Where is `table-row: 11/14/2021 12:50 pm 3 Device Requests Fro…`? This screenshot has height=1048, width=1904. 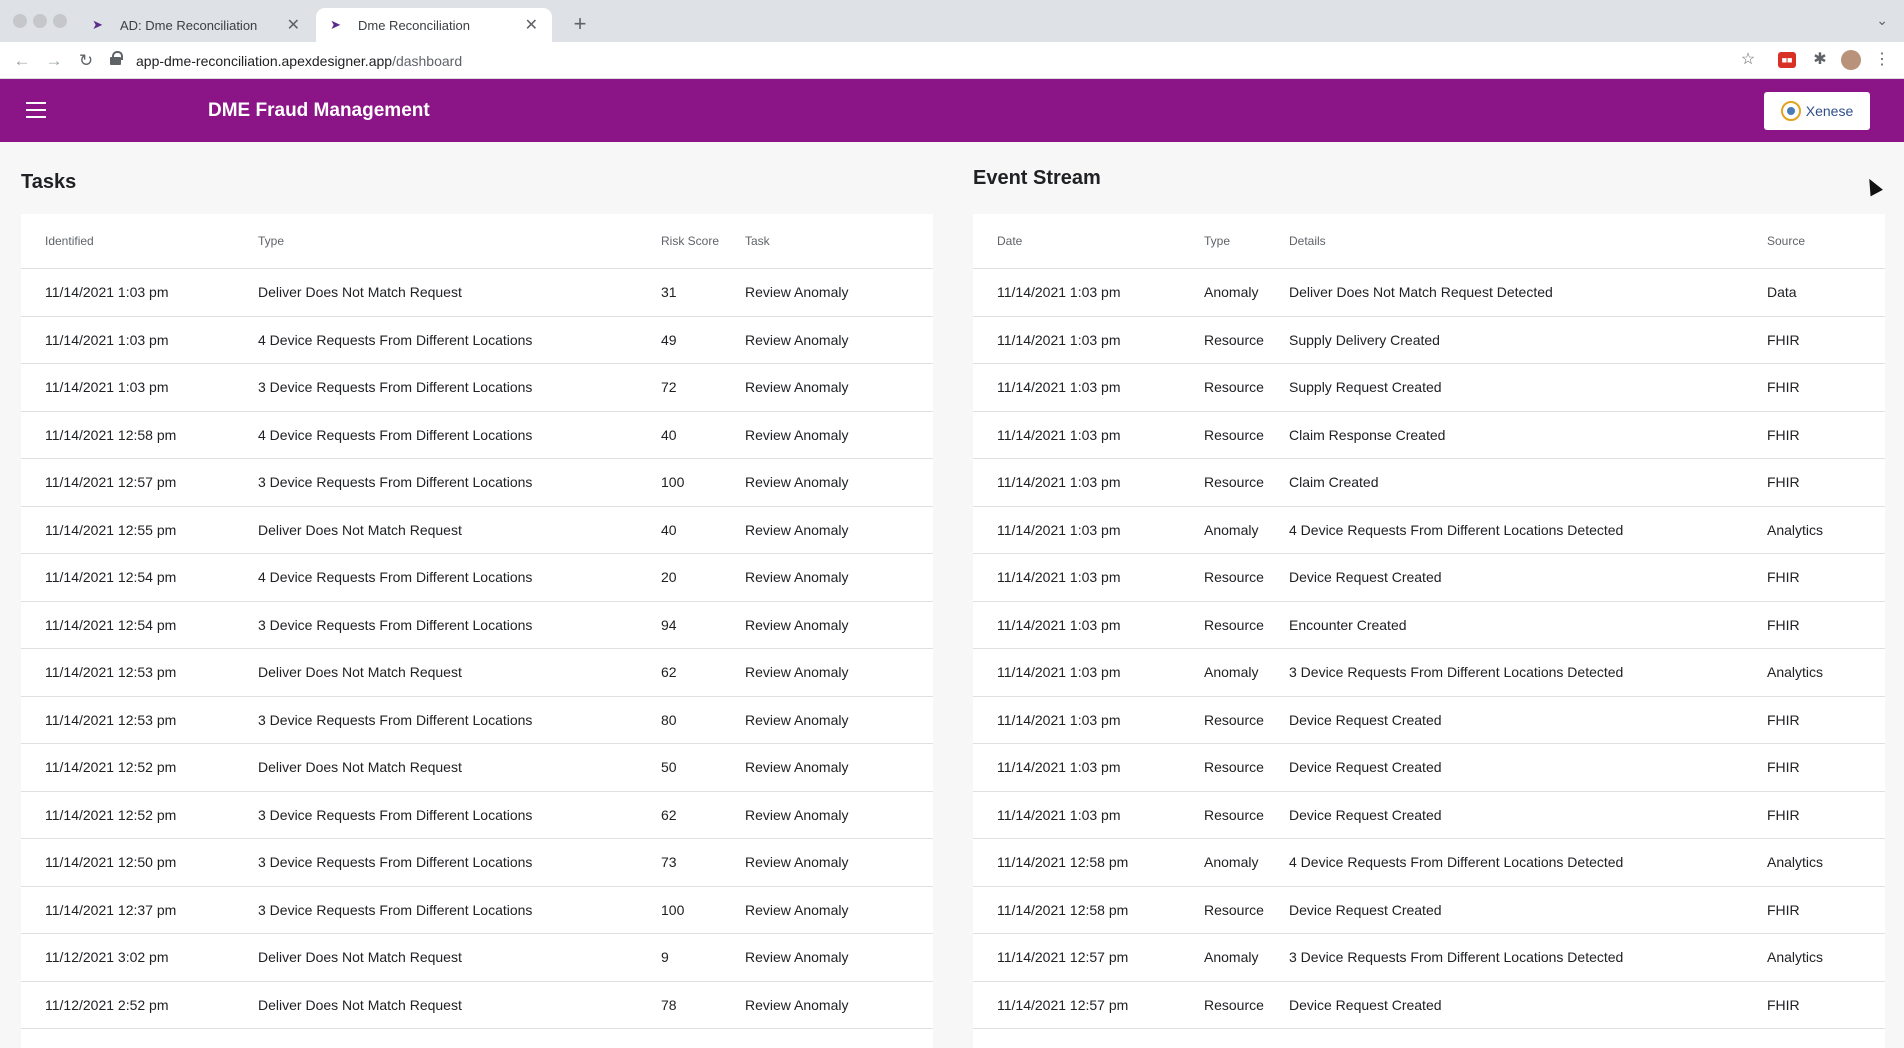 table-row: 11/14/2021 12:50 pm 3 Device Requests Fro… is located at coordinates (477, 863).